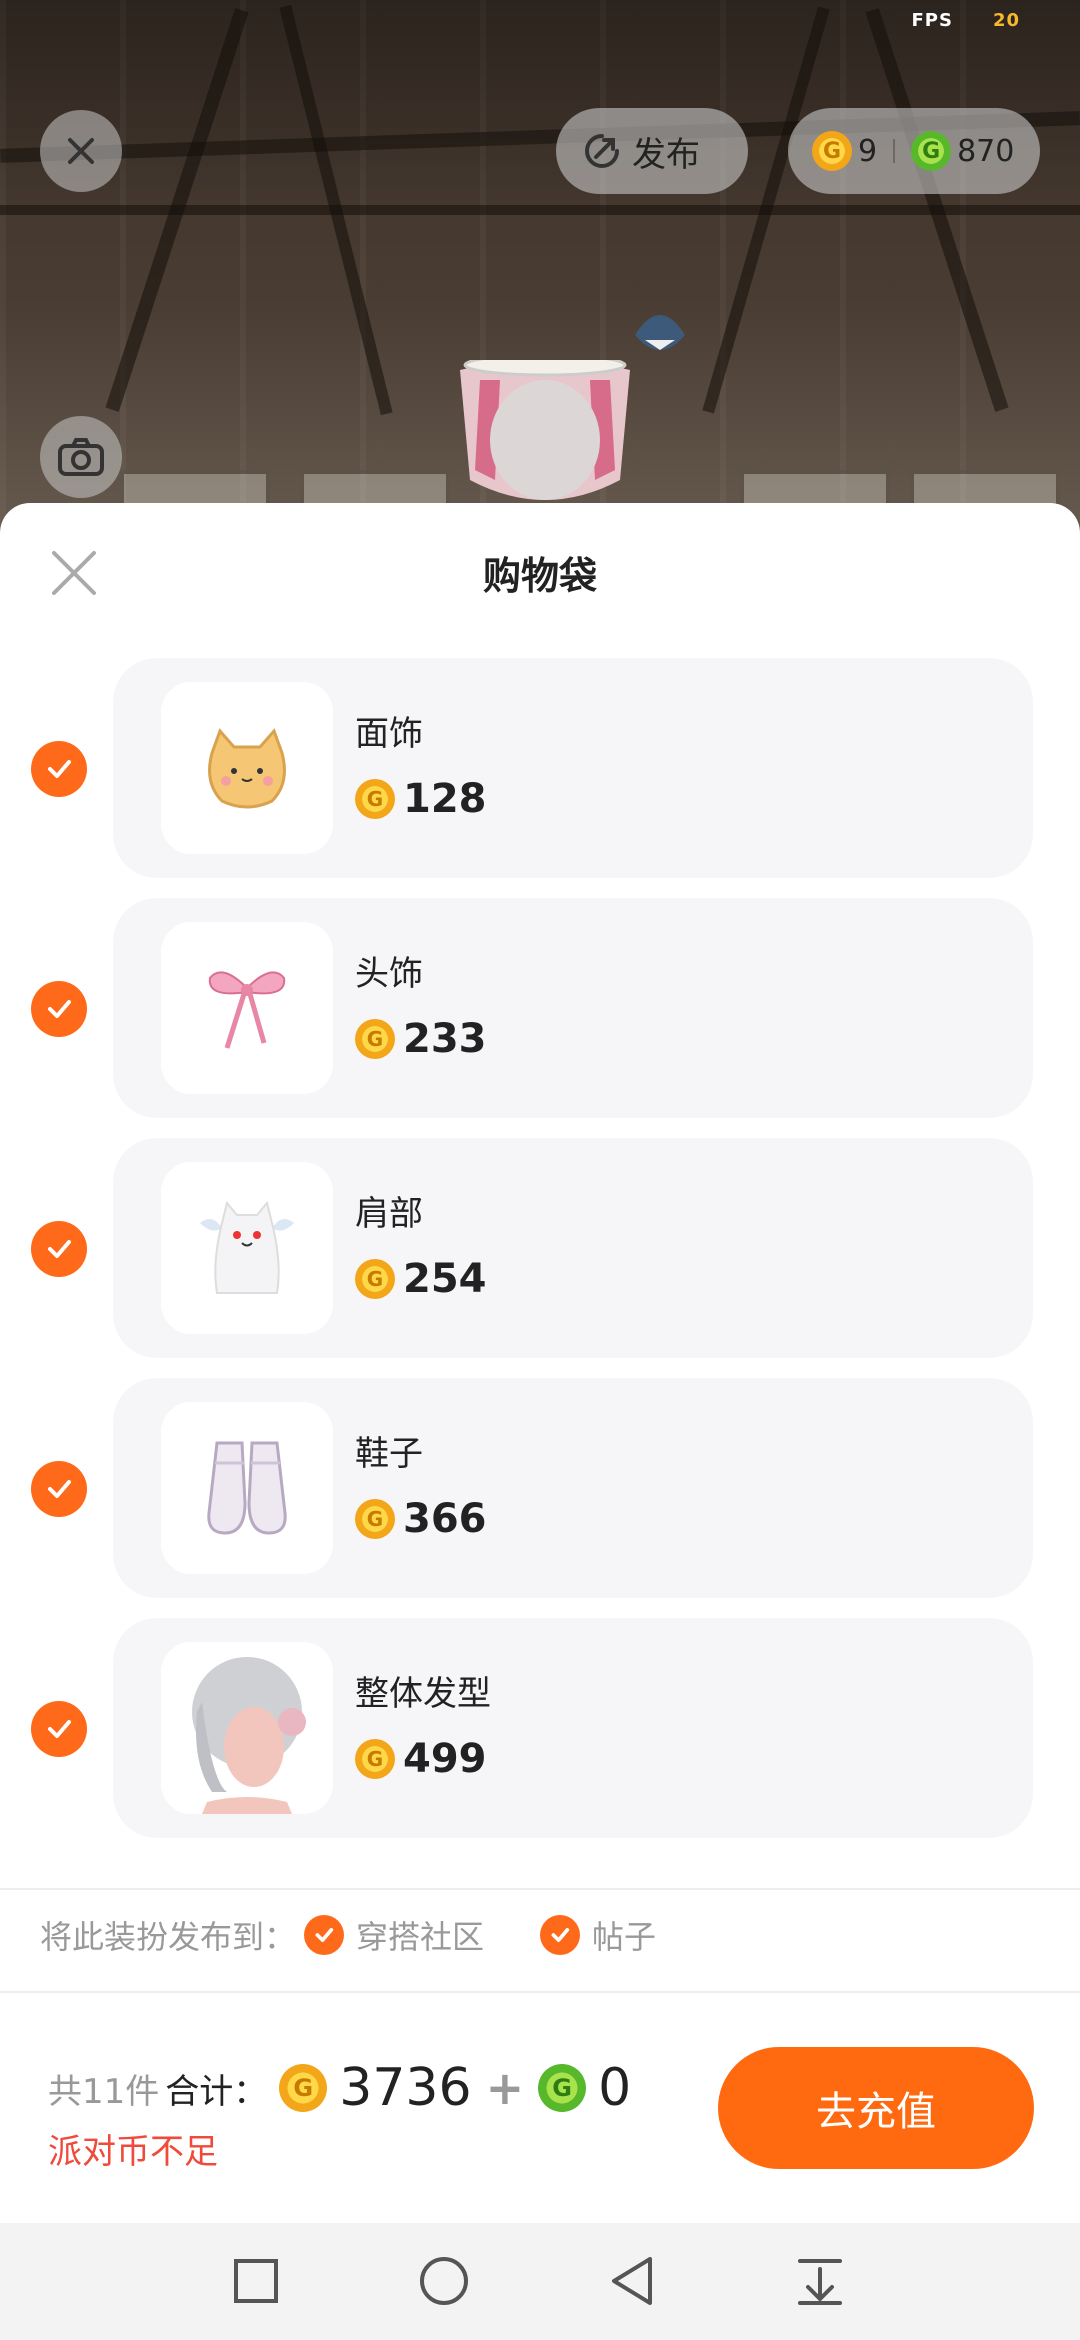 The image size is (1080, 2340). I want to click on publish-icon, so click(602, 151).